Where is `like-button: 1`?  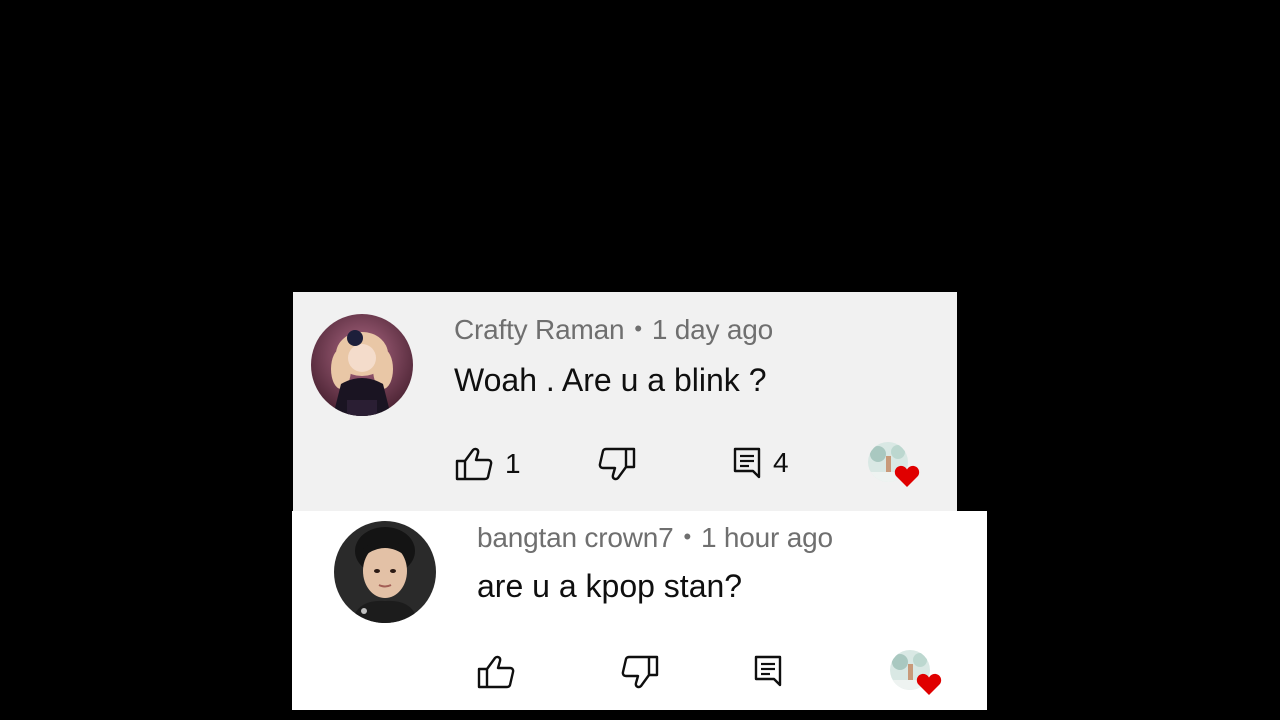
like-button: 1 is located at coordinates (488, 464).